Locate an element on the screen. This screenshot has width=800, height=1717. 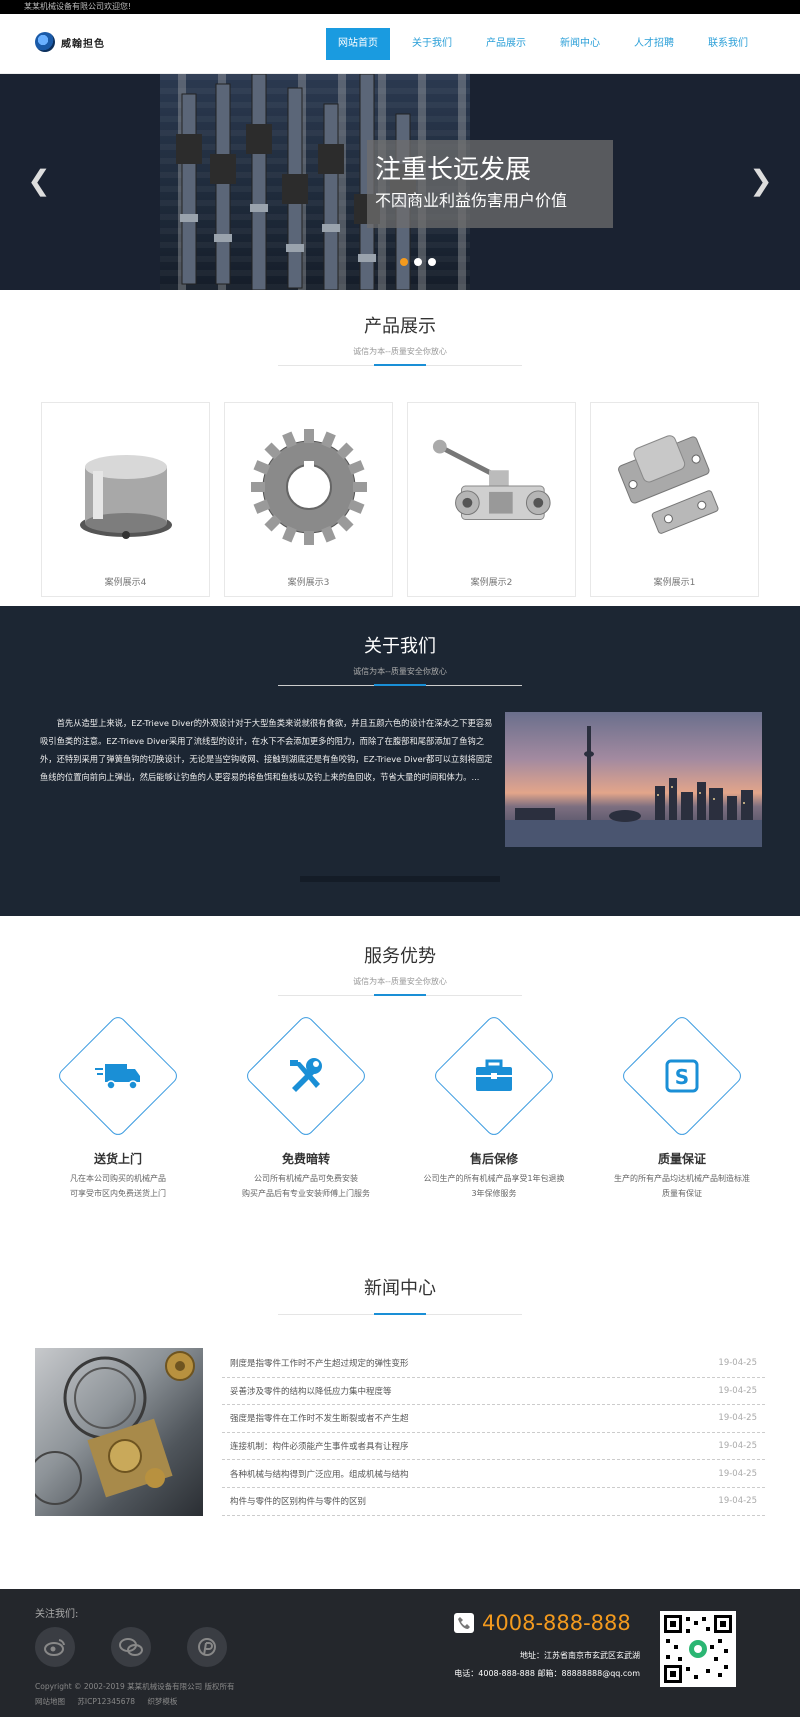
hero-banner: ❮ ❯ 注重长远发展 不因商业利益伤害用户价值 is located at coordinates (400, 182).